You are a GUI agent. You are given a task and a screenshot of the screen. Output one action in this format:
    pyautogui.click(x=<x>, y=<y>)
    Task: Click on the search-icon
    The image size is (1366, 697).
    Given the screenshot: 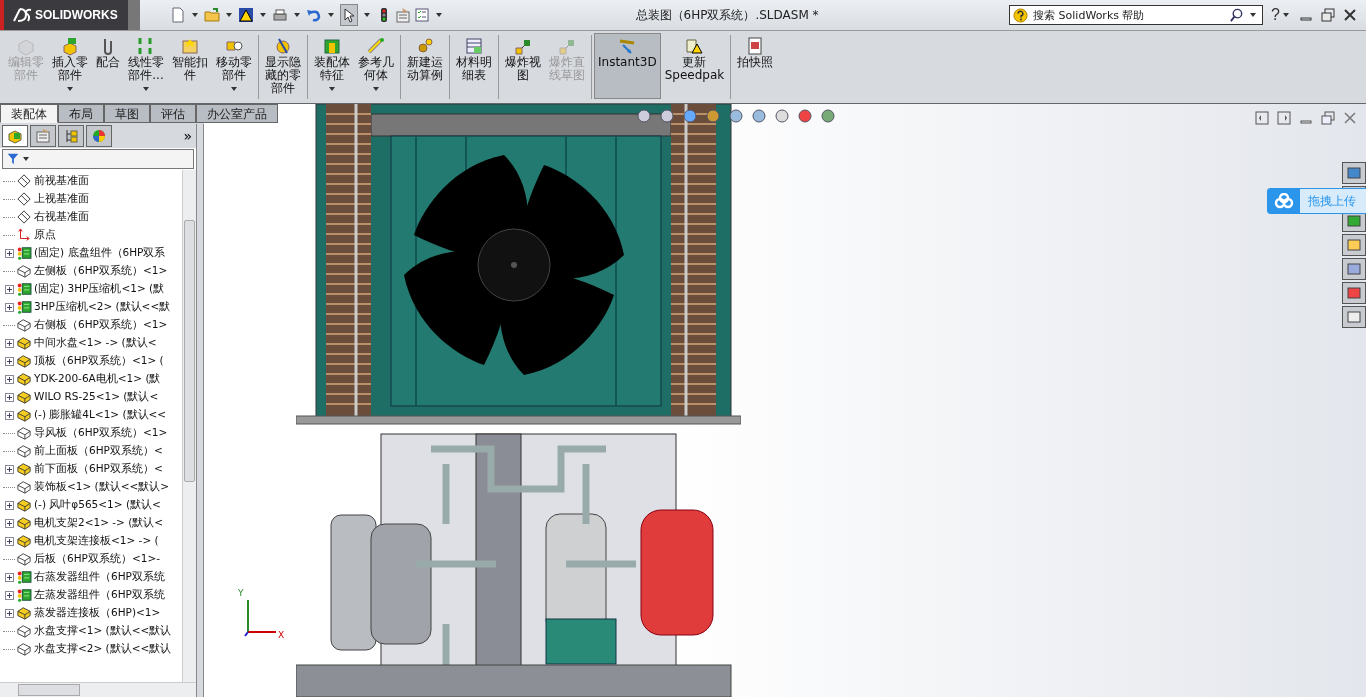 What is the action you would take?
    pyautogui.click(x=1237, y=15)
    